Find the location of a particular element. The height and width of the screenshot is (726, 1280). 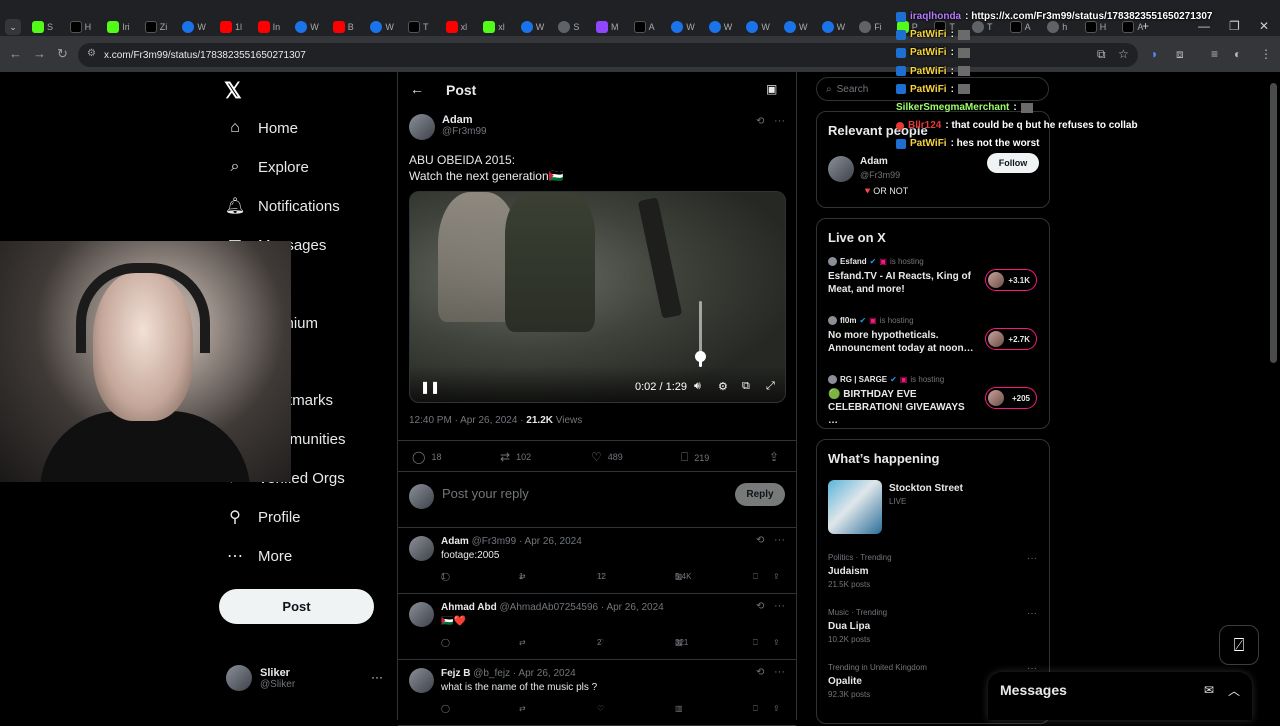

messages-drawer: Messages ✉ ︿ is located at coordinates (1120, 696).